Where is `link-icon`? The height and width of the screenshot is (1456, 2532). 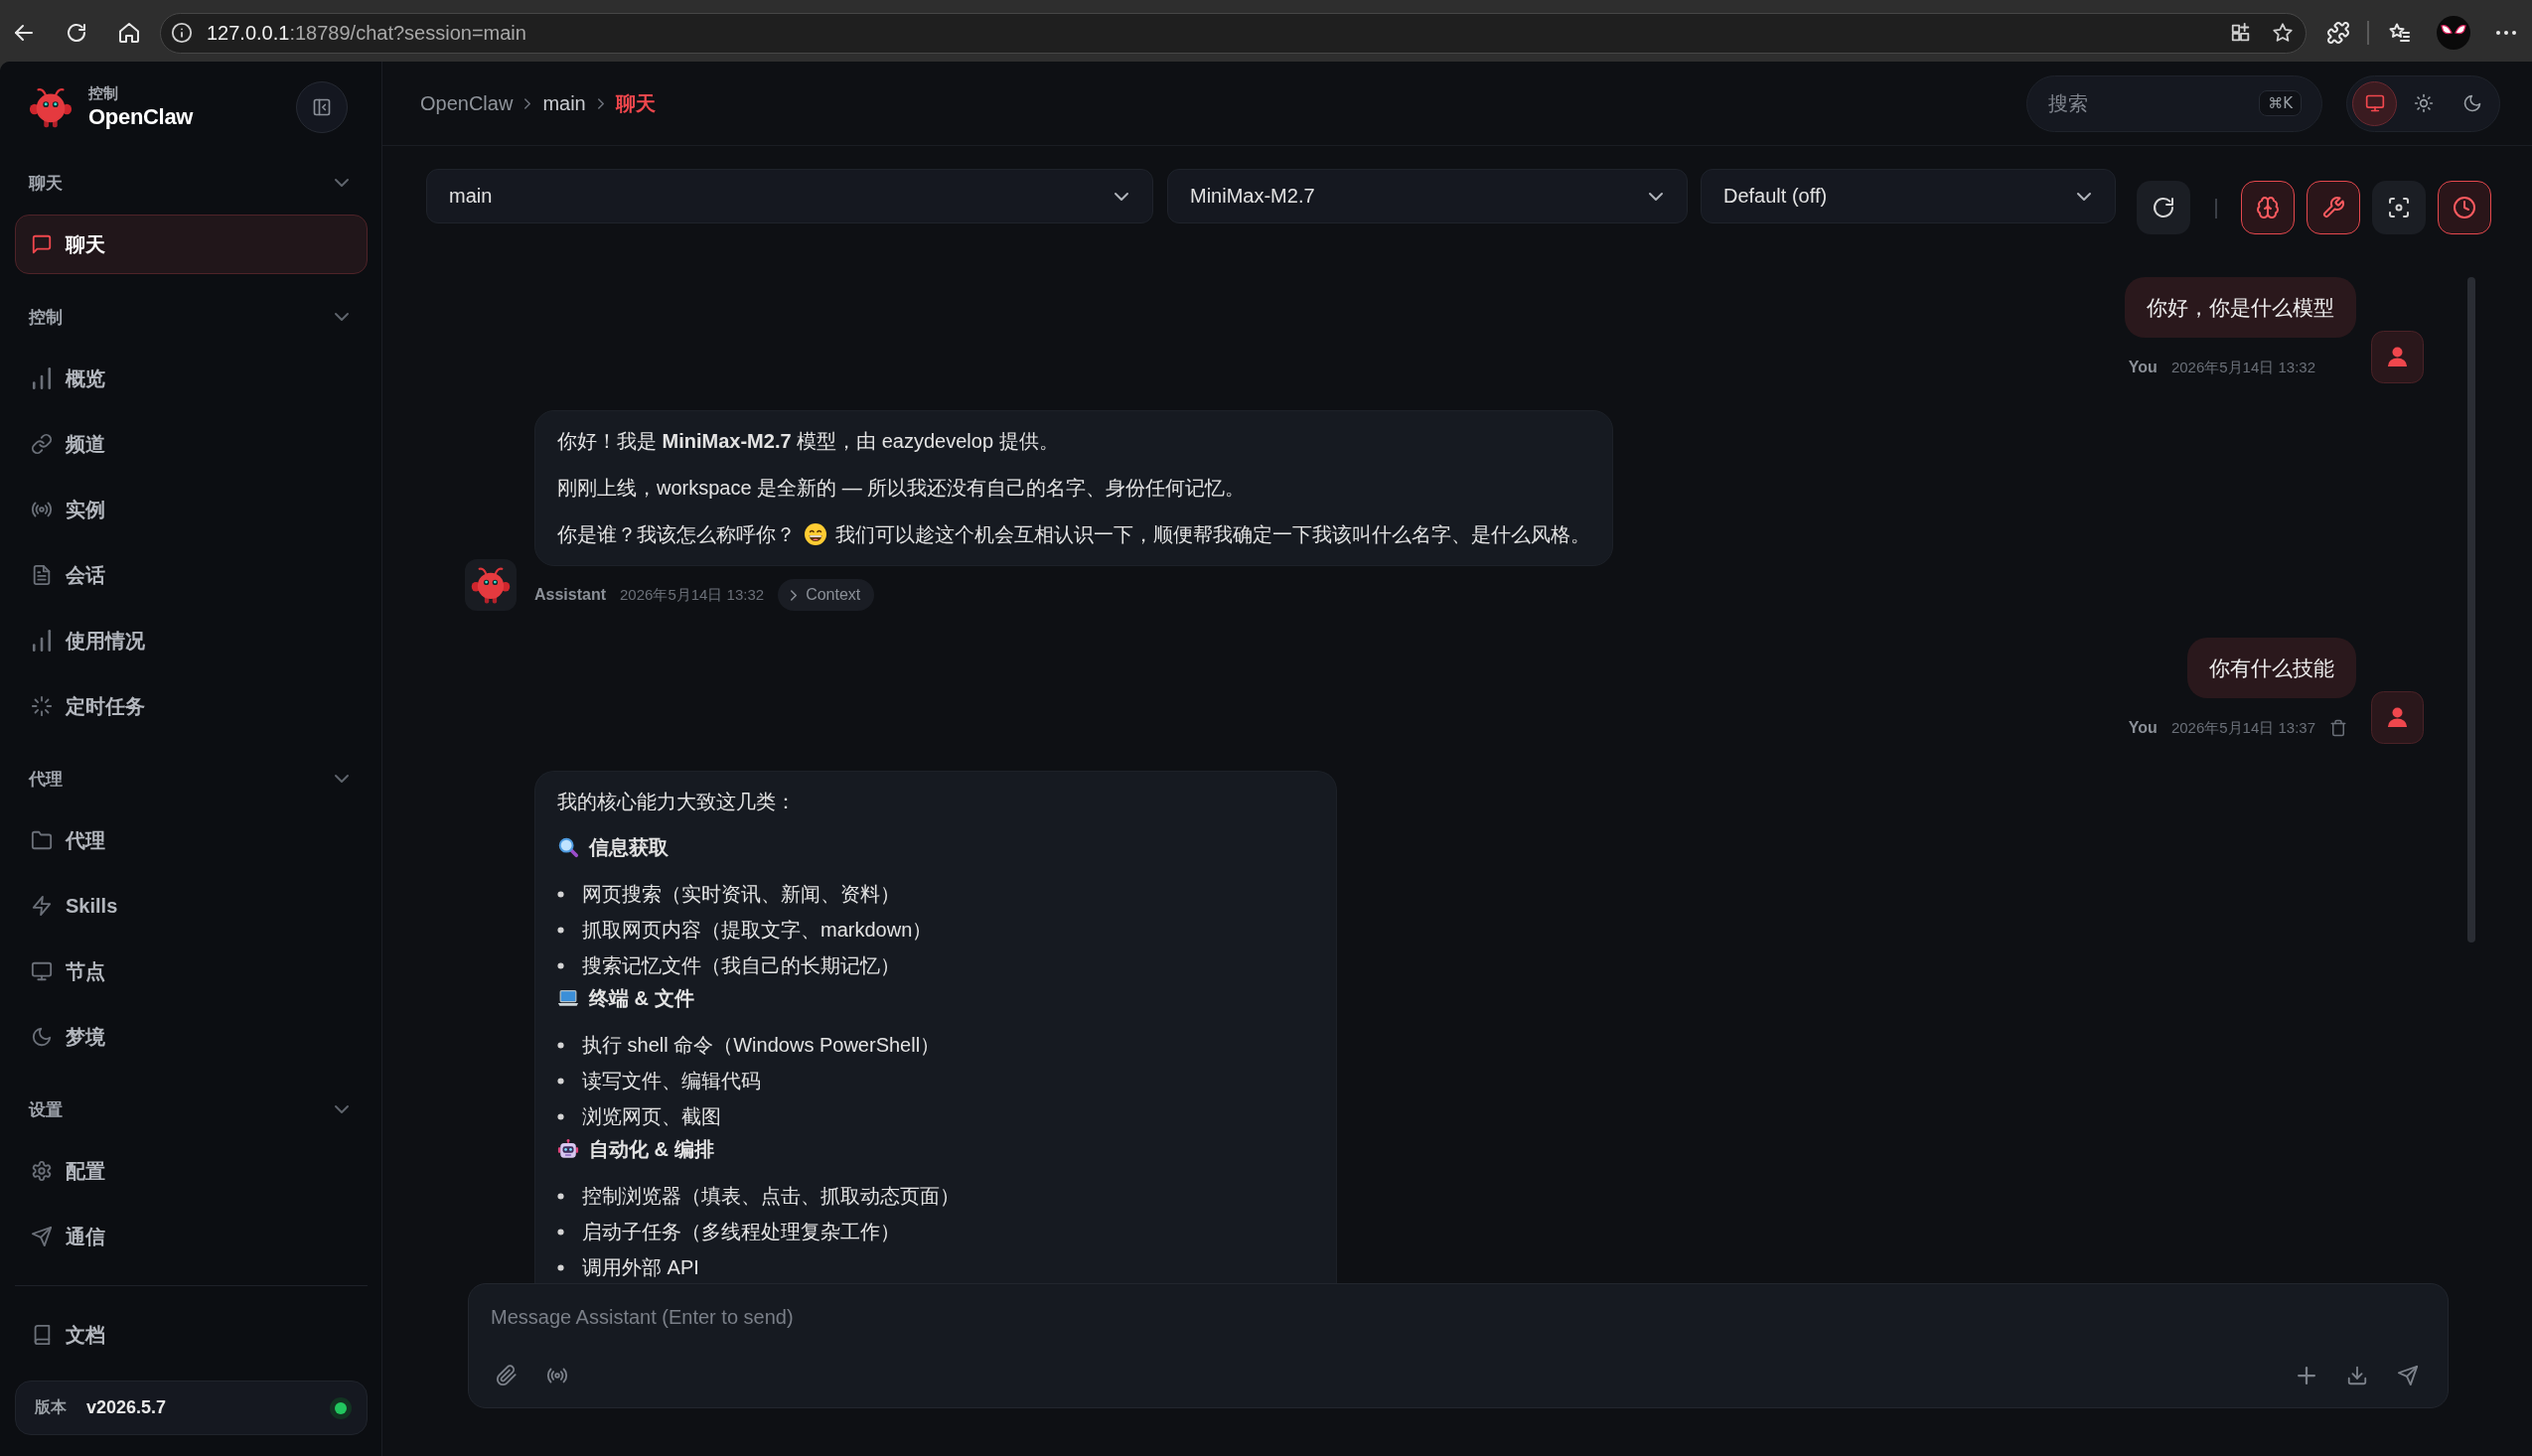 link-icon is located at coordinates (42, 444).